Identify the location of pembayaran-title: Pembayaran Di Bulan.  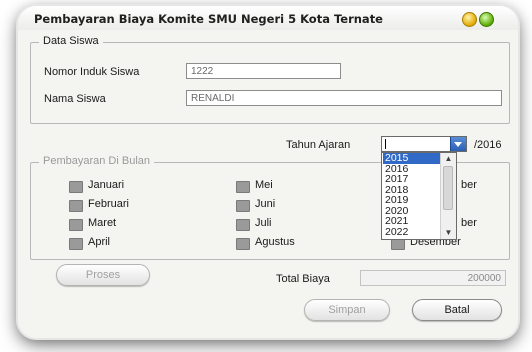
(97, 161).